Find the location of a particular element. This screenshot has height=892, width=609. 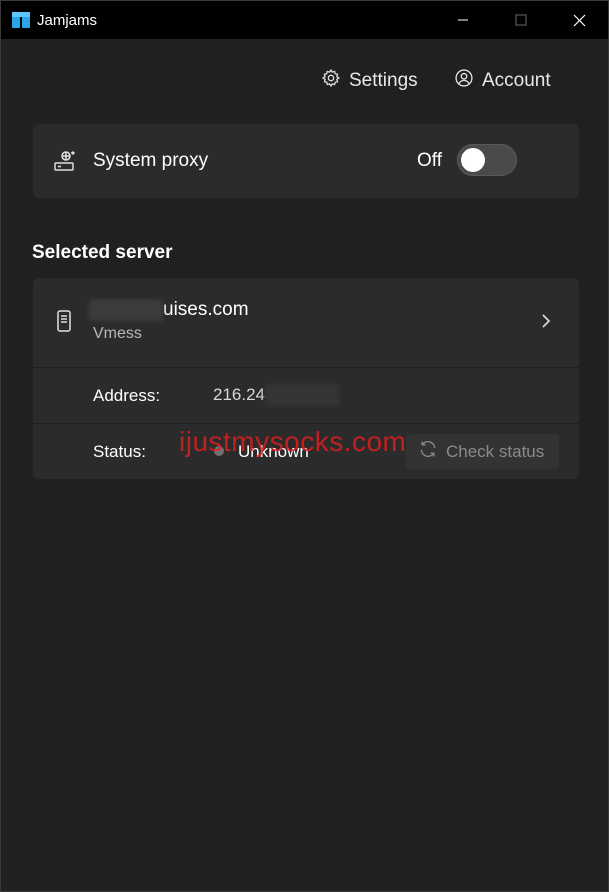

settings-button: Settings is located at coordinates (369, 81).